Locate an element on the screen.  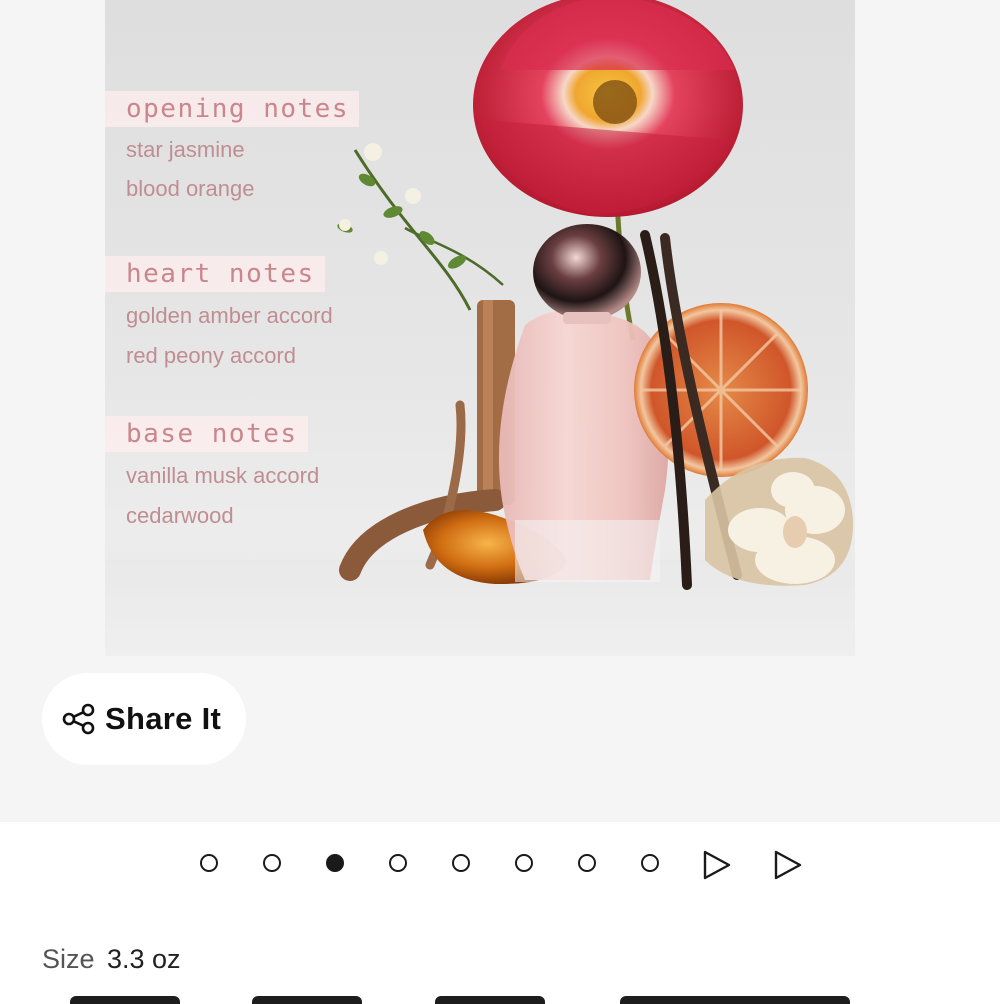
opening-notes-heading: opening notes is located at coordinates (232, 109).